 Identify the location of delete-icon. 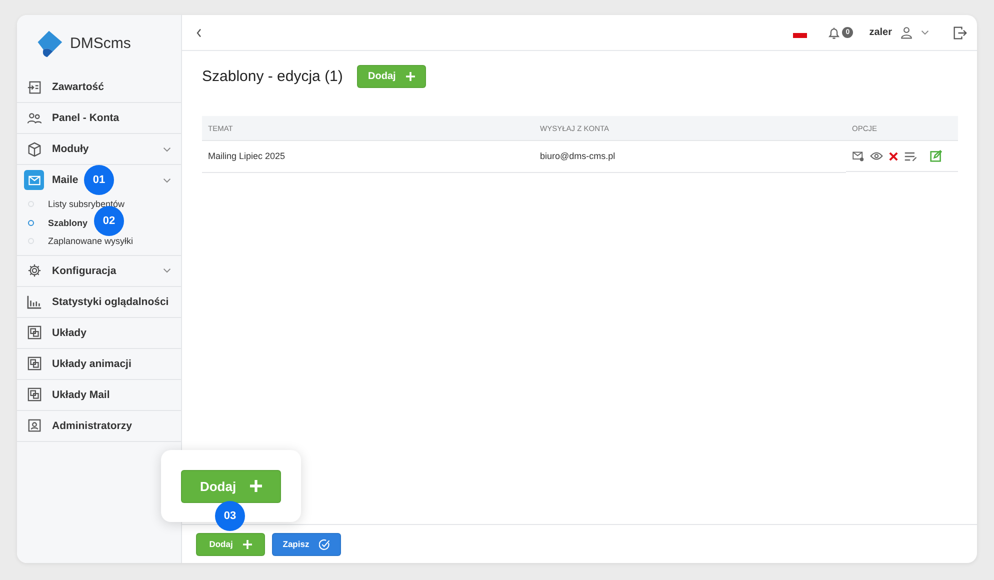
(893, 156).